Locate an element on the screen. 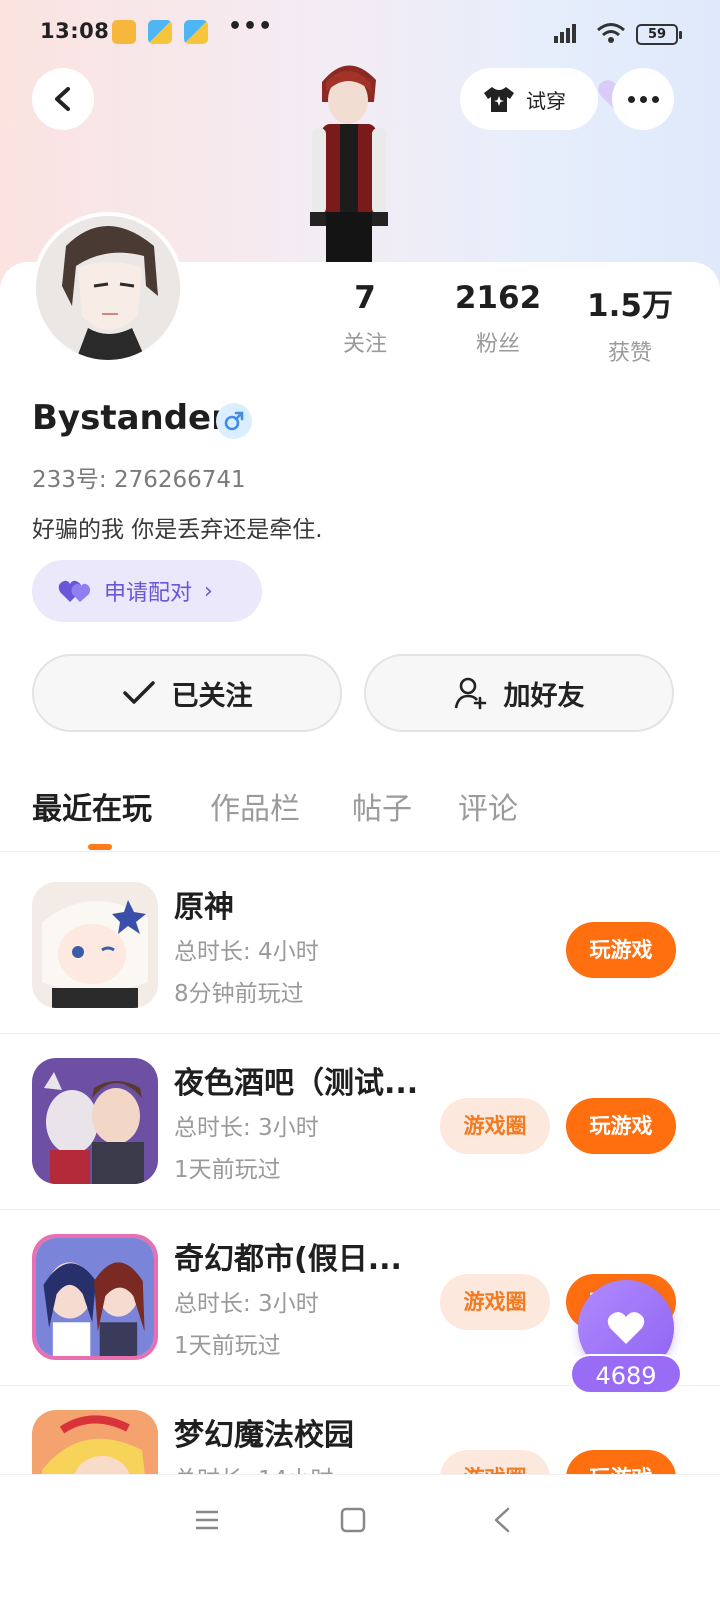  double-heart-icon is located at coordinates (74, 591).